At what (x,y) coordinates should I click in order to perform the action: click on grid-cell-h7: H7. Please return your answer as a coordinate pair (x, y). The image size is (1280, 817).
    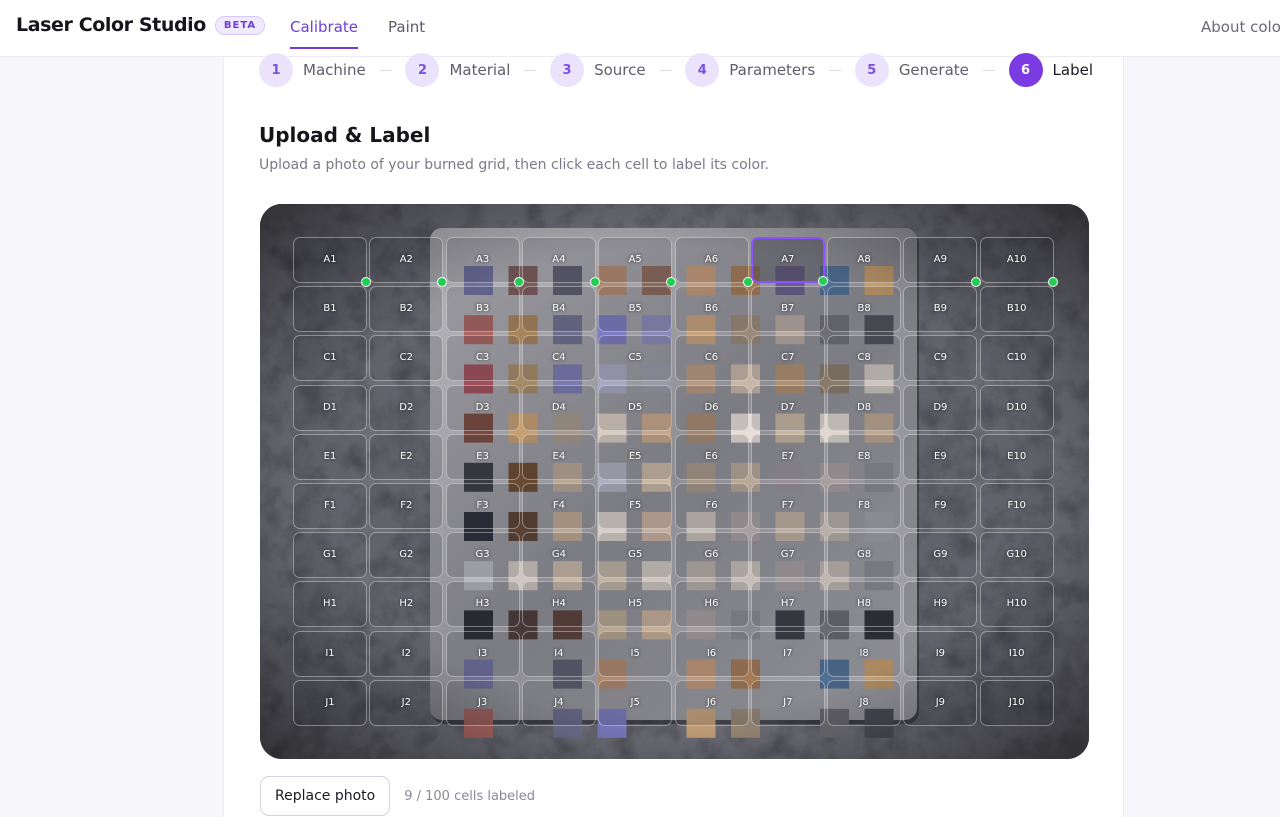
    Looking at the image, I should click on (787, 604).